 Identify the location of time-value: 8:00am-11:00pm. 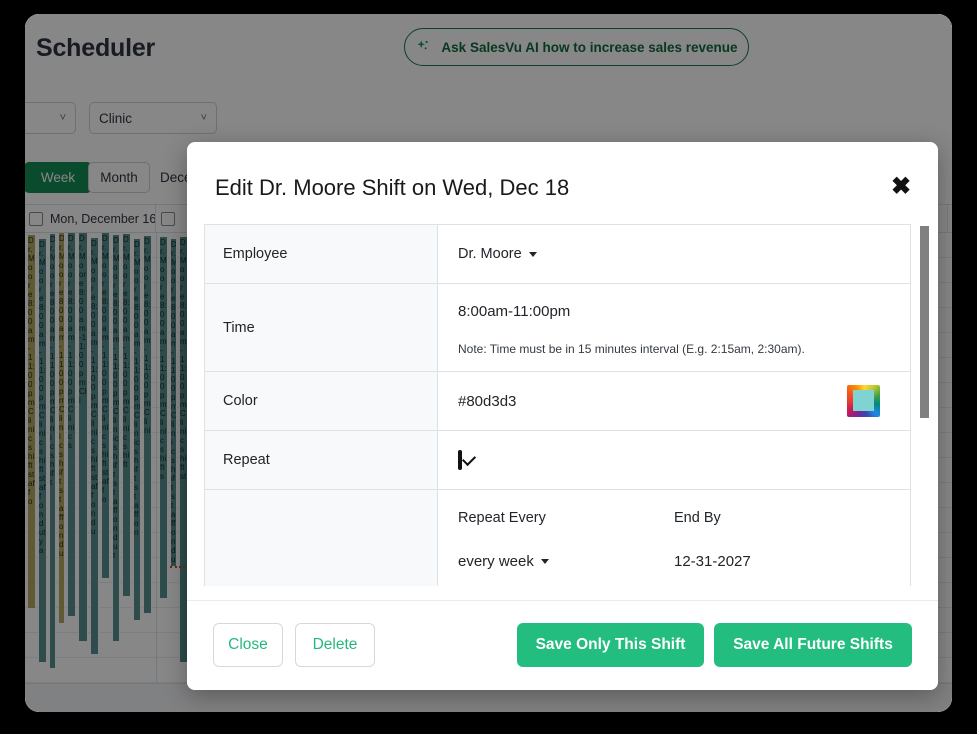
(684, 309).